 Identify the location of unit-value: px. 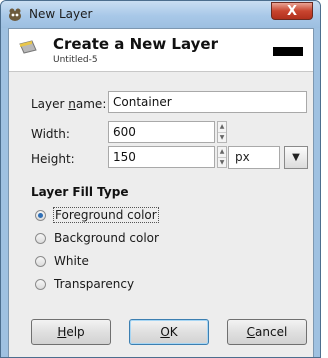
(254, 157).